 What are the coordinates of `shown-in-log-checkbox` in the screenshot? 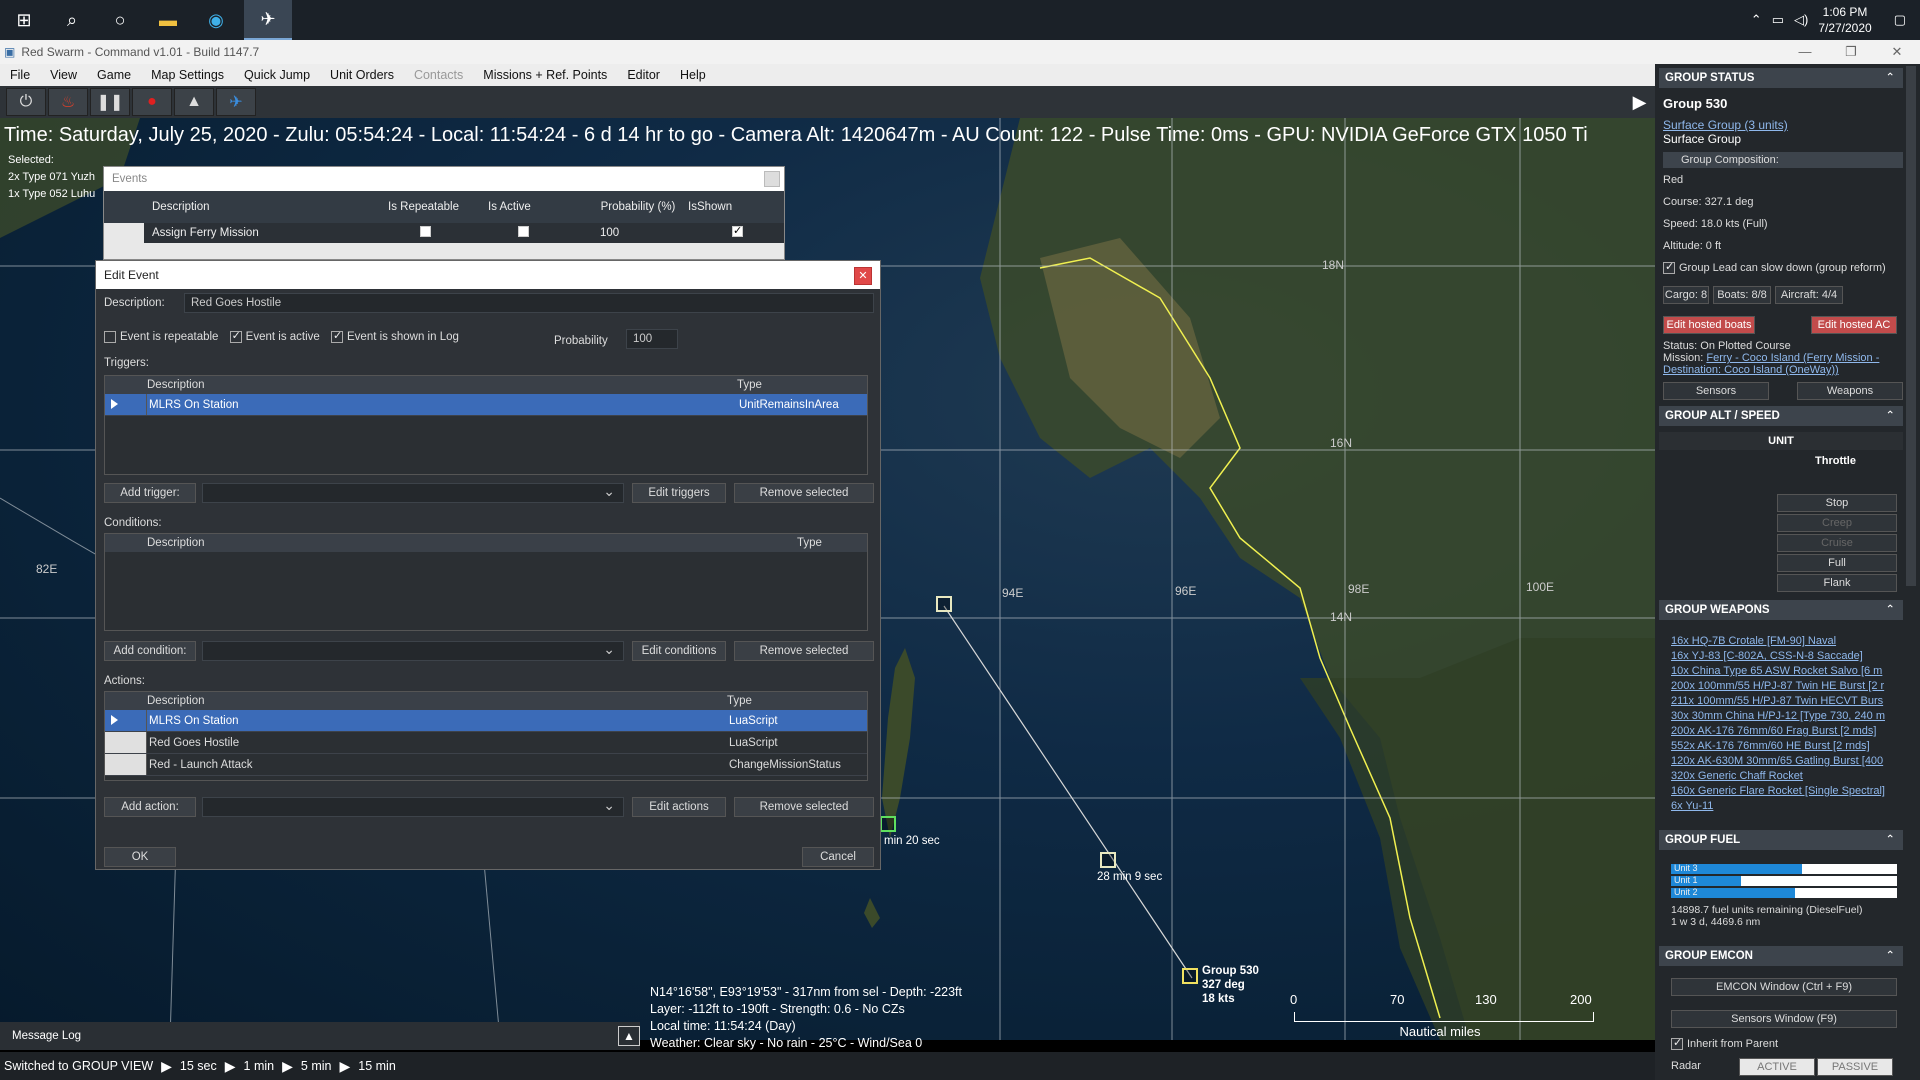 It's located at (337, 336).